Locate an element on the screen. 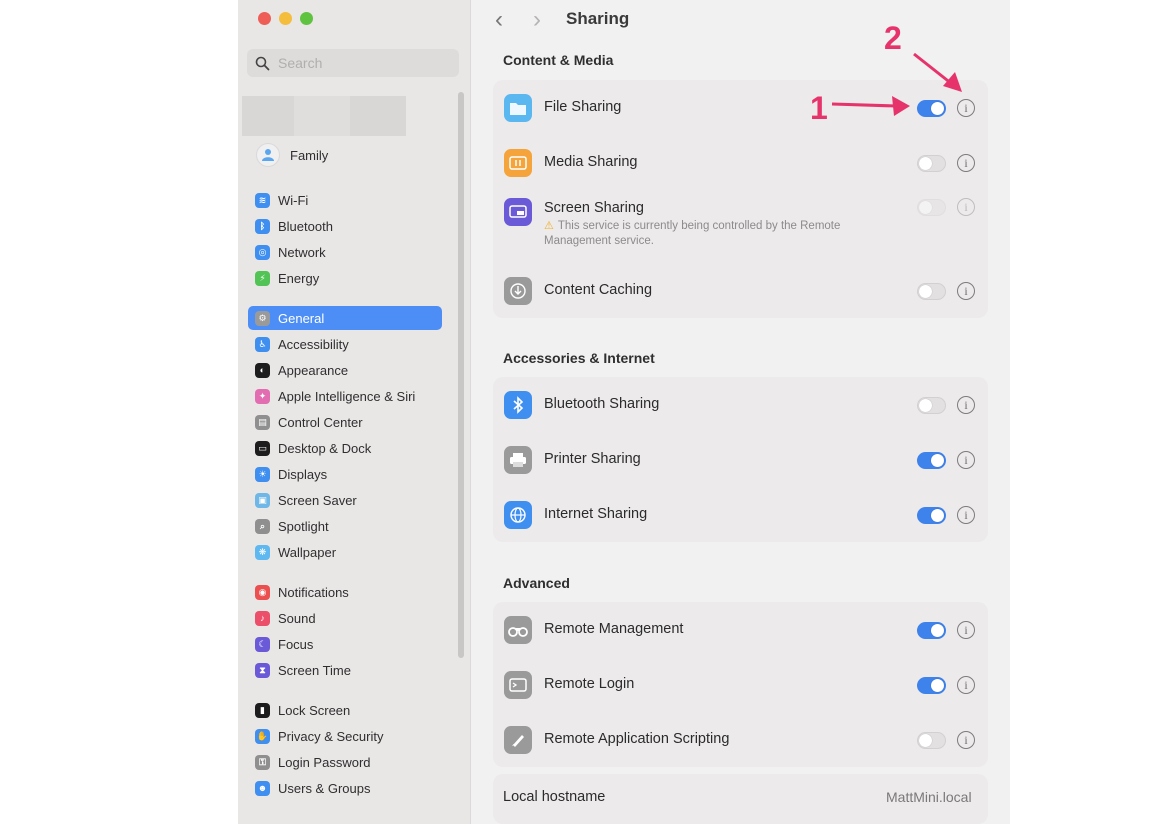 The width and height of the screenshot is (1154, 824). bluetooth-sharing-toggle is located at coordinates (931, 405).